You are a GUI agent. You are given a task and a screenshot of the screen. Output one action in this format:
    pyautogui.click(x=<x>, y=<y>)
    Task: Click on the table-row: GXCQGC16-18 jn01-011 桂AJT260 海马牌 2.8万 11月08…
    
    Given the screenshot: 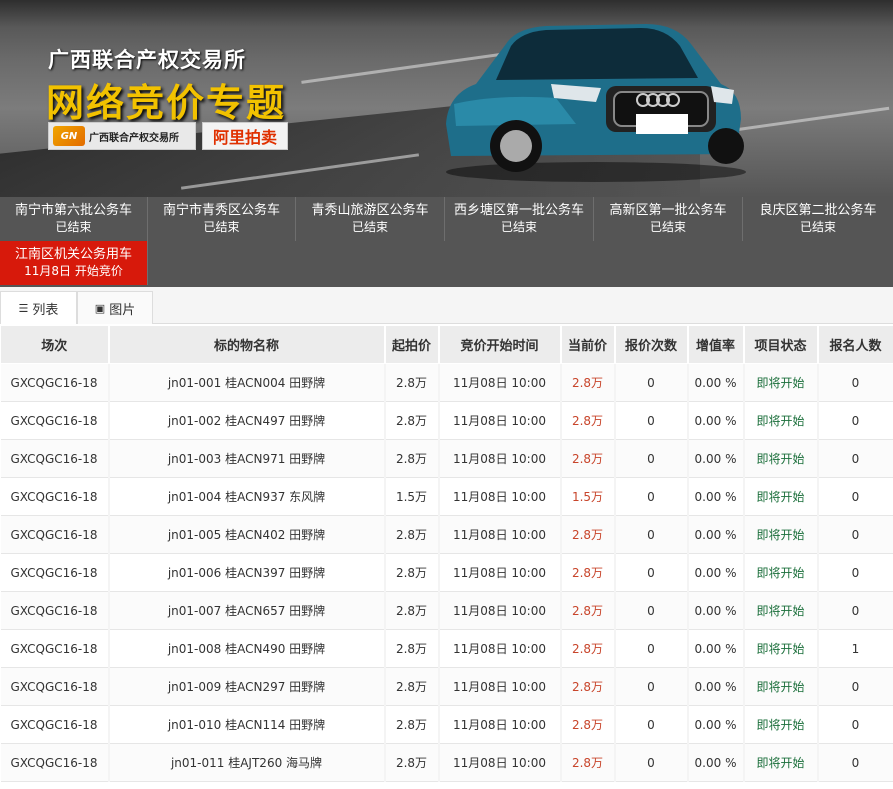 What is the action you would take?
    pyautogui.click(x=446, y=762)
    